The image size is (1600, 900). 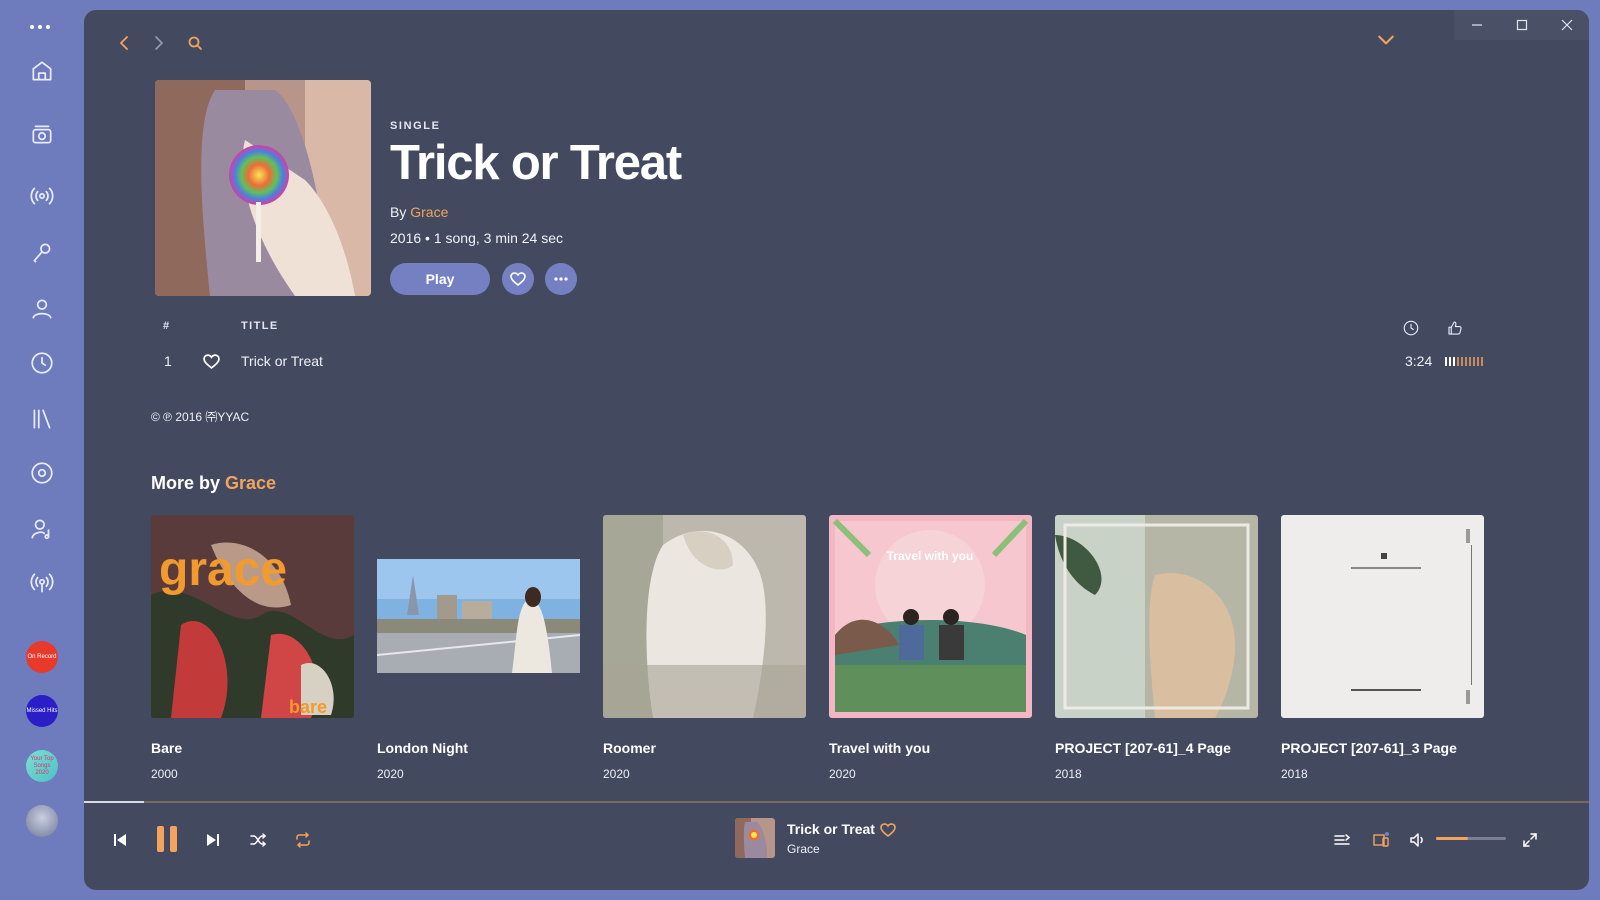 What do you see at coordinates (168, 361) in the screenshot?
I see `track-number: 1` at bounding box center [168, 361].